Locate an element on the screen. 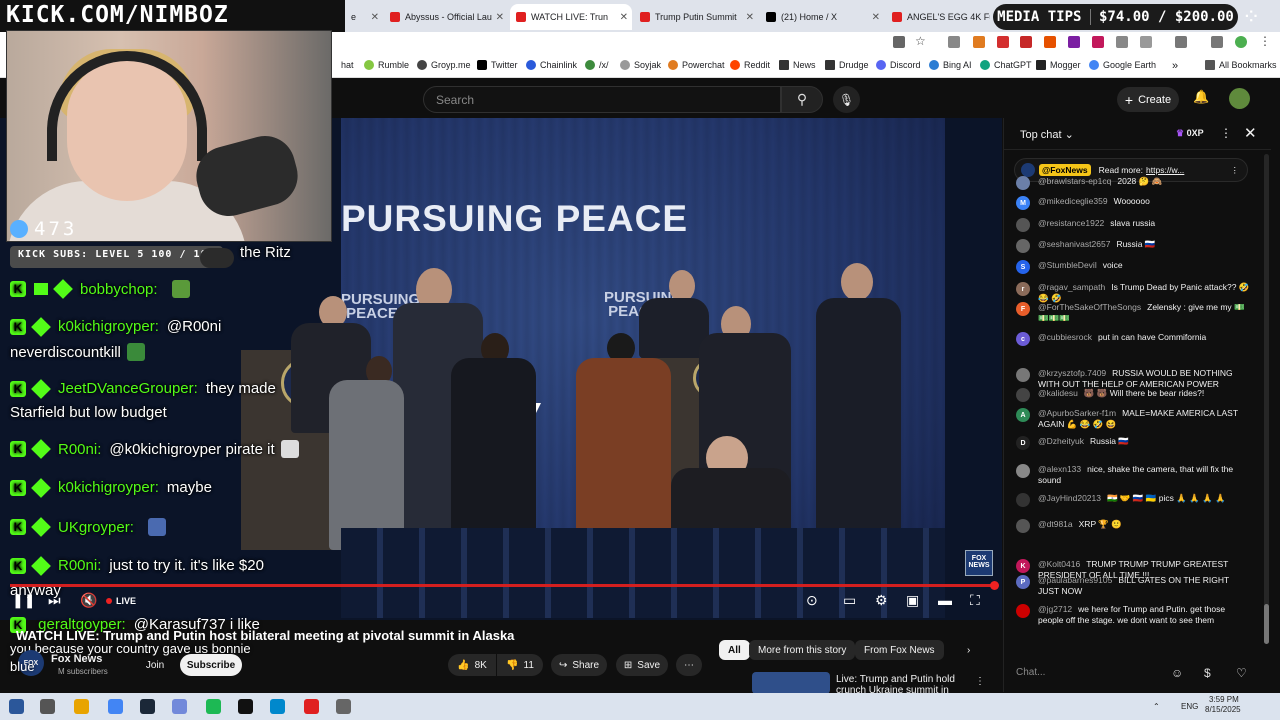 This screenshot has height=720, width=1280. browser-tab: Abyssus - Official Lau ✕ is located at coordinates (446, 17).